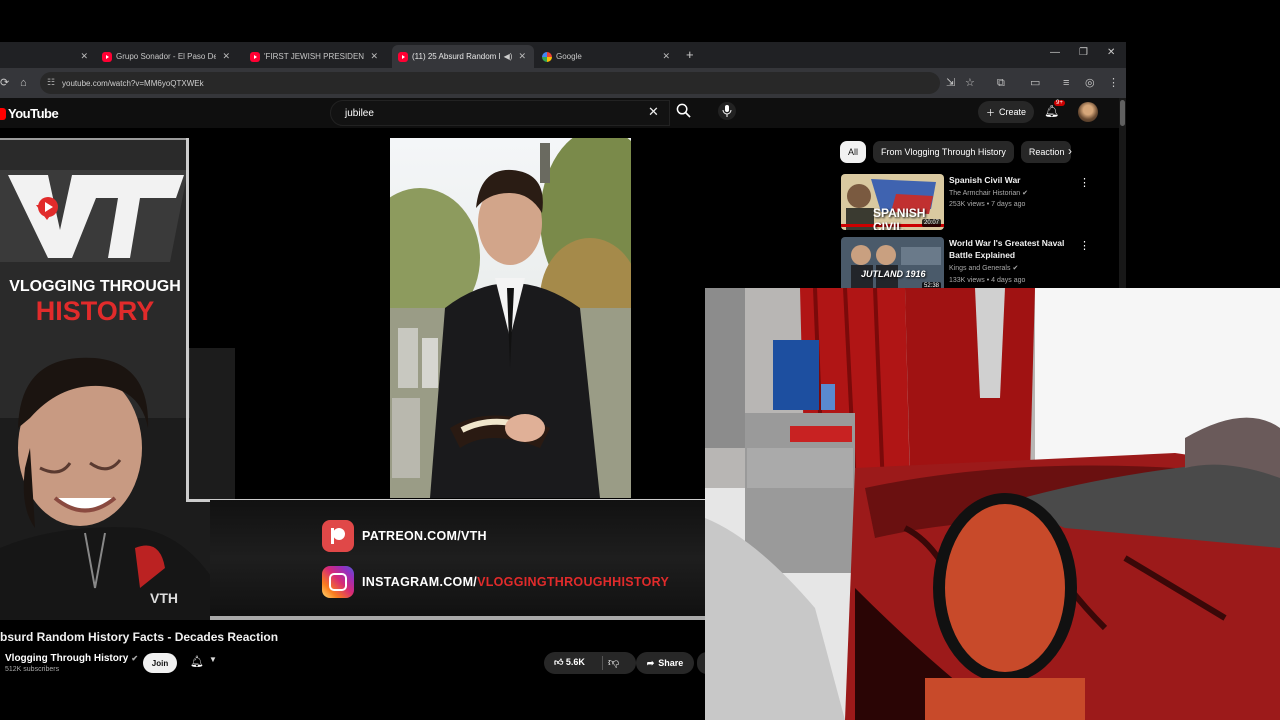 The width and height of the screenshot is (1280, 720). What do you see at coordinates (665, 663) in the screenshot?
I see `share-button: ➦ Share` at bounding box center [665, 663].